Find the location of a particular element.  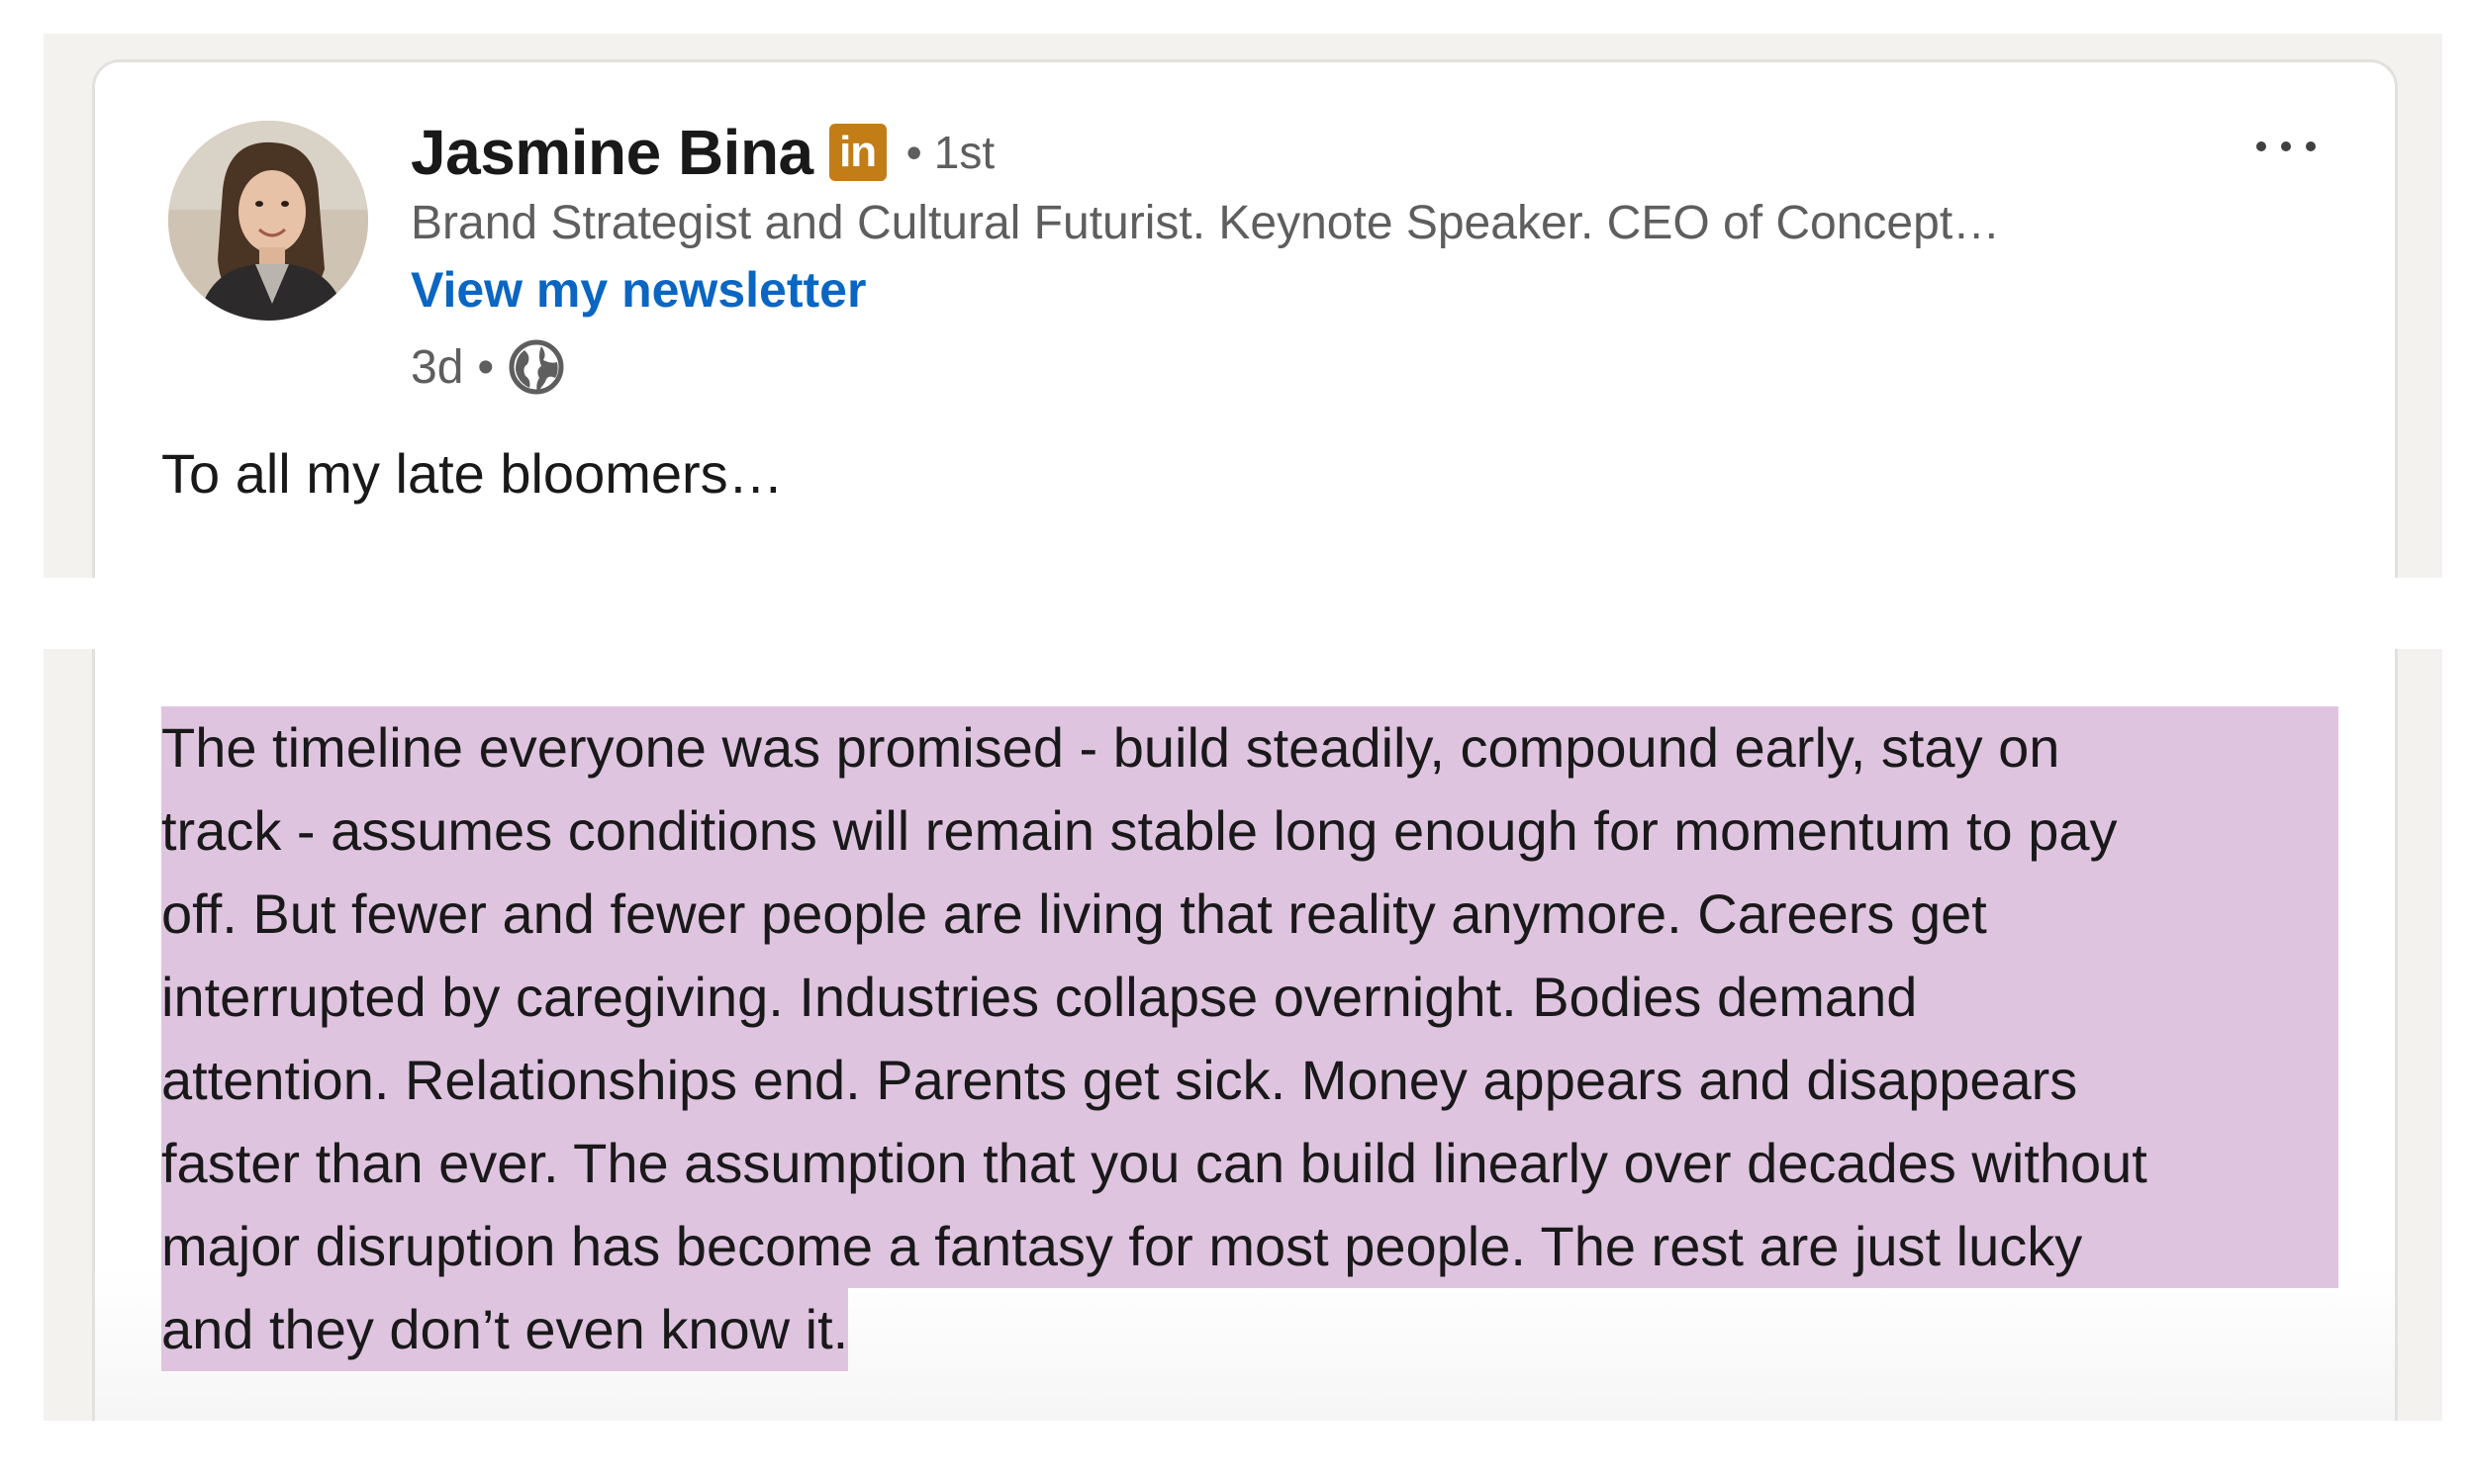

author-avatar is located at coordinates (268, 221).